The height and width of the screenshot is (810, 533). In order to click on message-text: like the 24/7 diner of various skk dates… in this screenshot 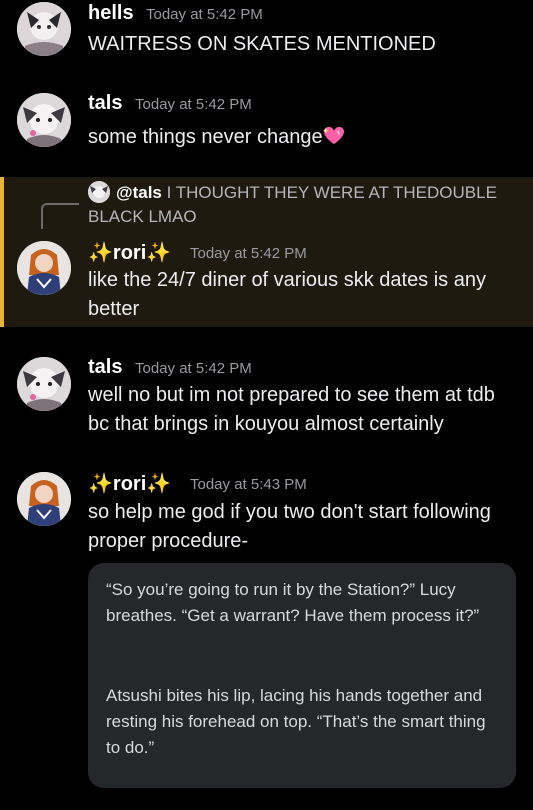, I will do `click(287, 294)`.